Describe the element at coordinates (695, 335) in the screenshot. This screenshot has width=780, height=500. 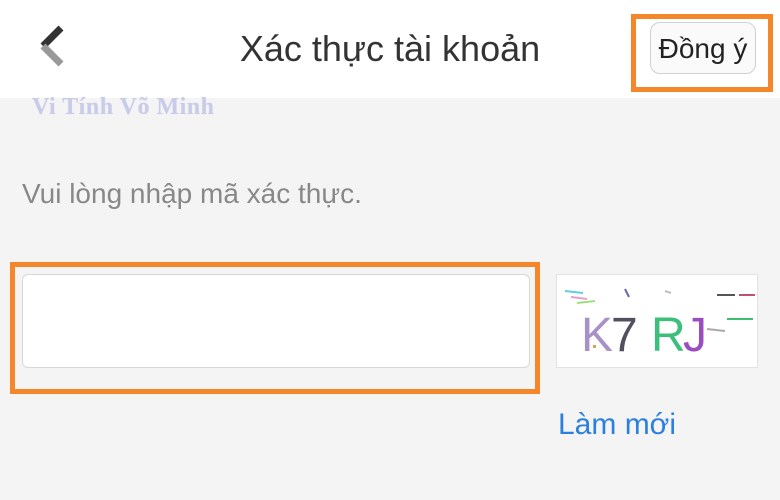
I see `captcha-char: J` at that location.